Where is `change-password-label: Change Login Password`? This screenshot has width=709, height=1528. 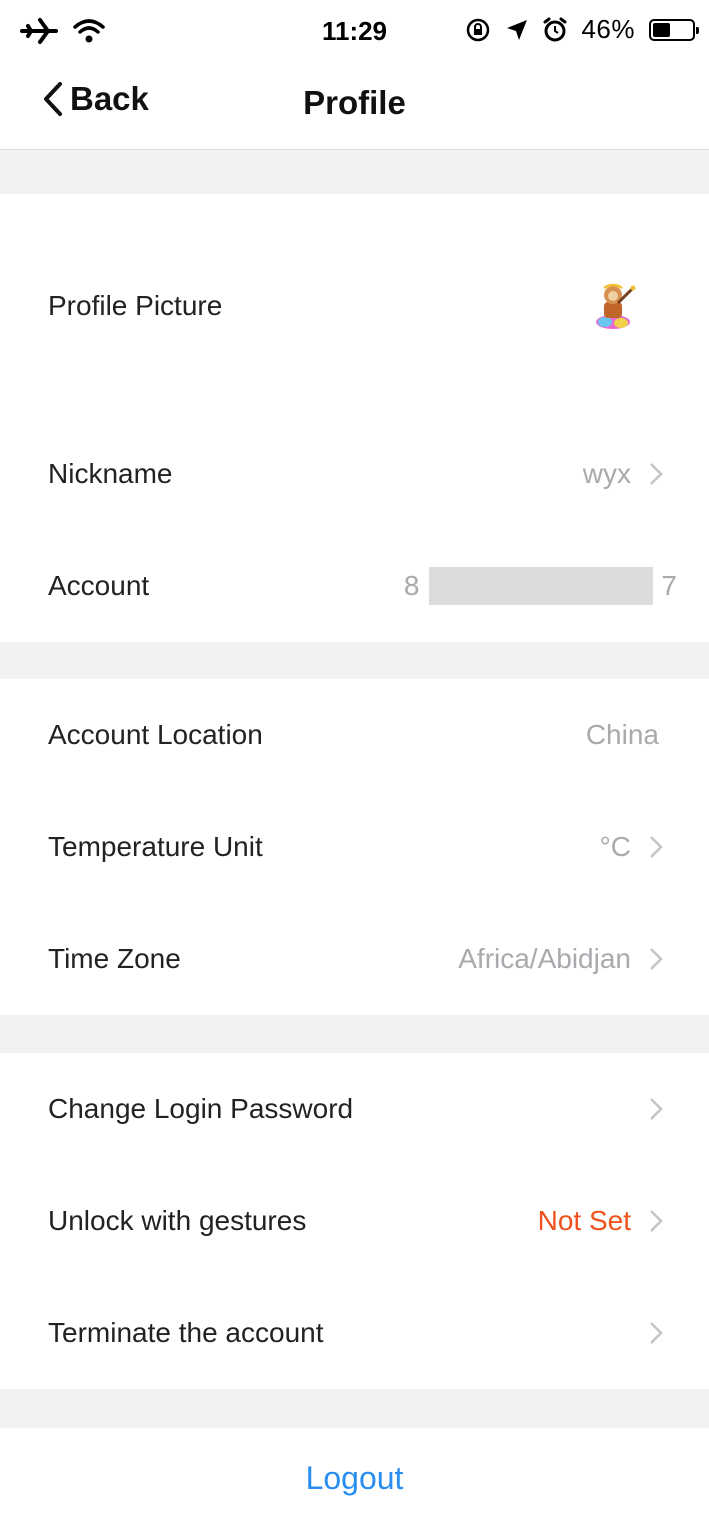
change-password-label: Change Login Password is located at coordinates (201, 1108).